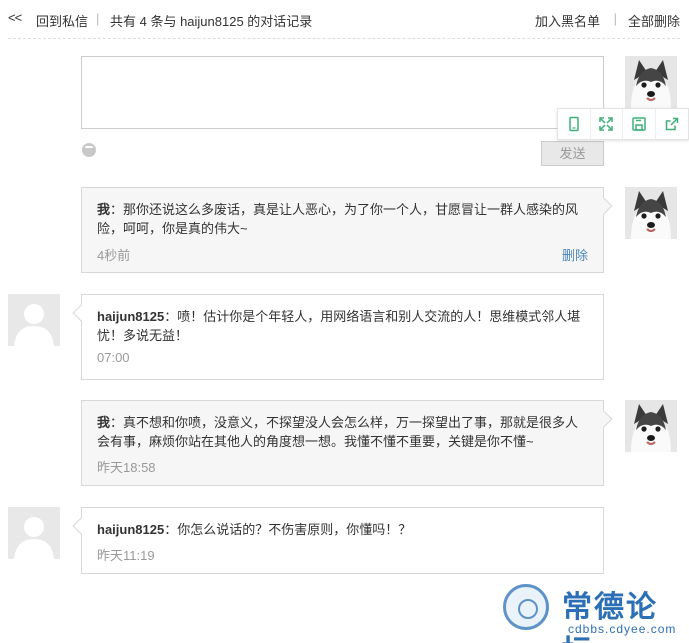  Describe the element at coordinates (288, 529) in the screenshot. I see `message-body: ：你怎么说话的？不伤害原则，你懂吗！？` at that location.